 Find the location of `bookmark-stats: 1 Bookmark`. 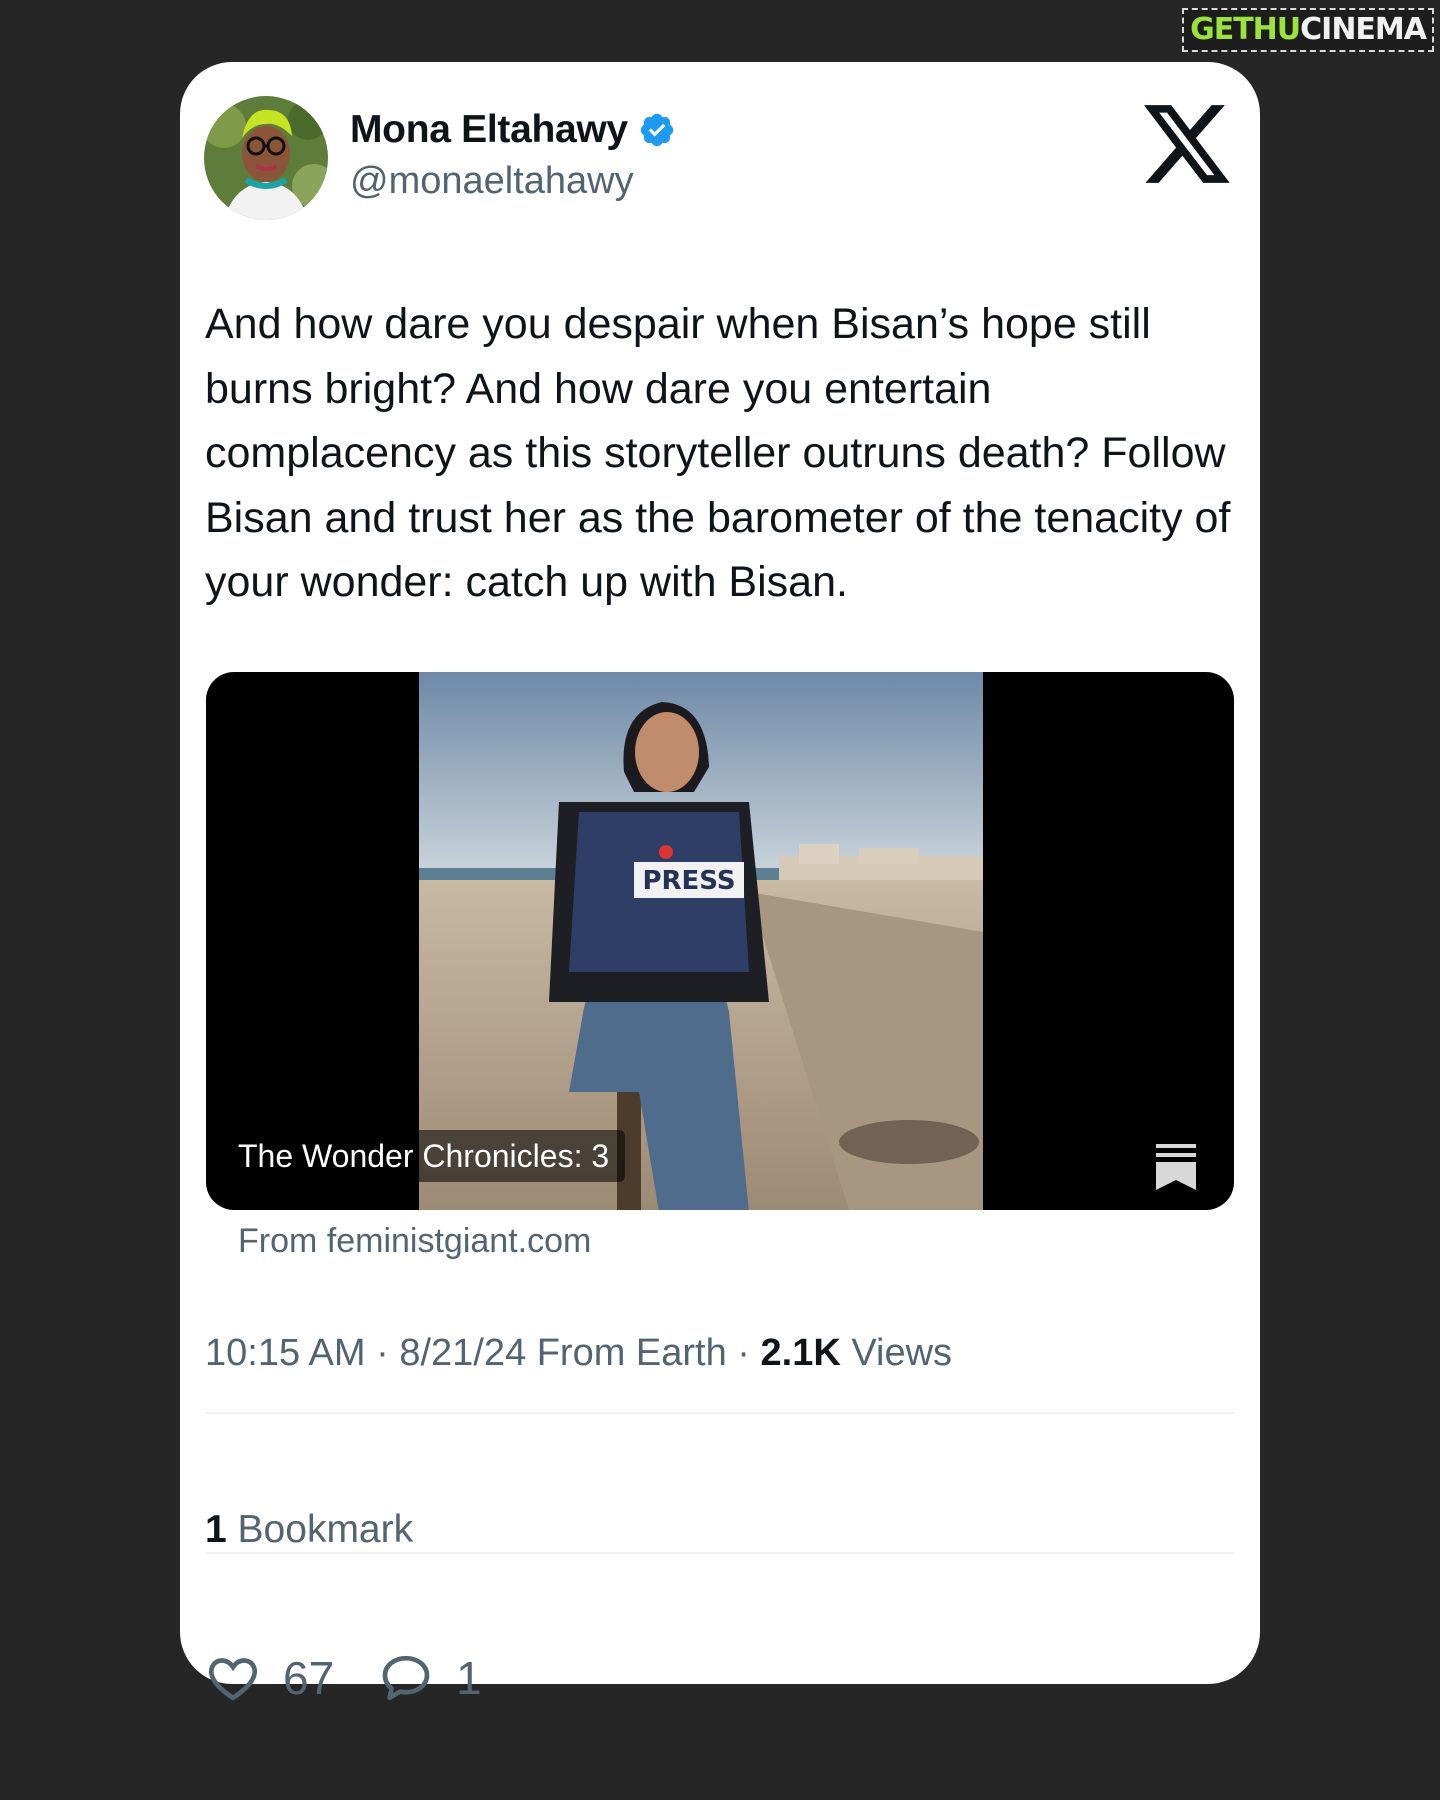

bookmark-stats: 1 Bookmark is located at coordinates (309, 1530).